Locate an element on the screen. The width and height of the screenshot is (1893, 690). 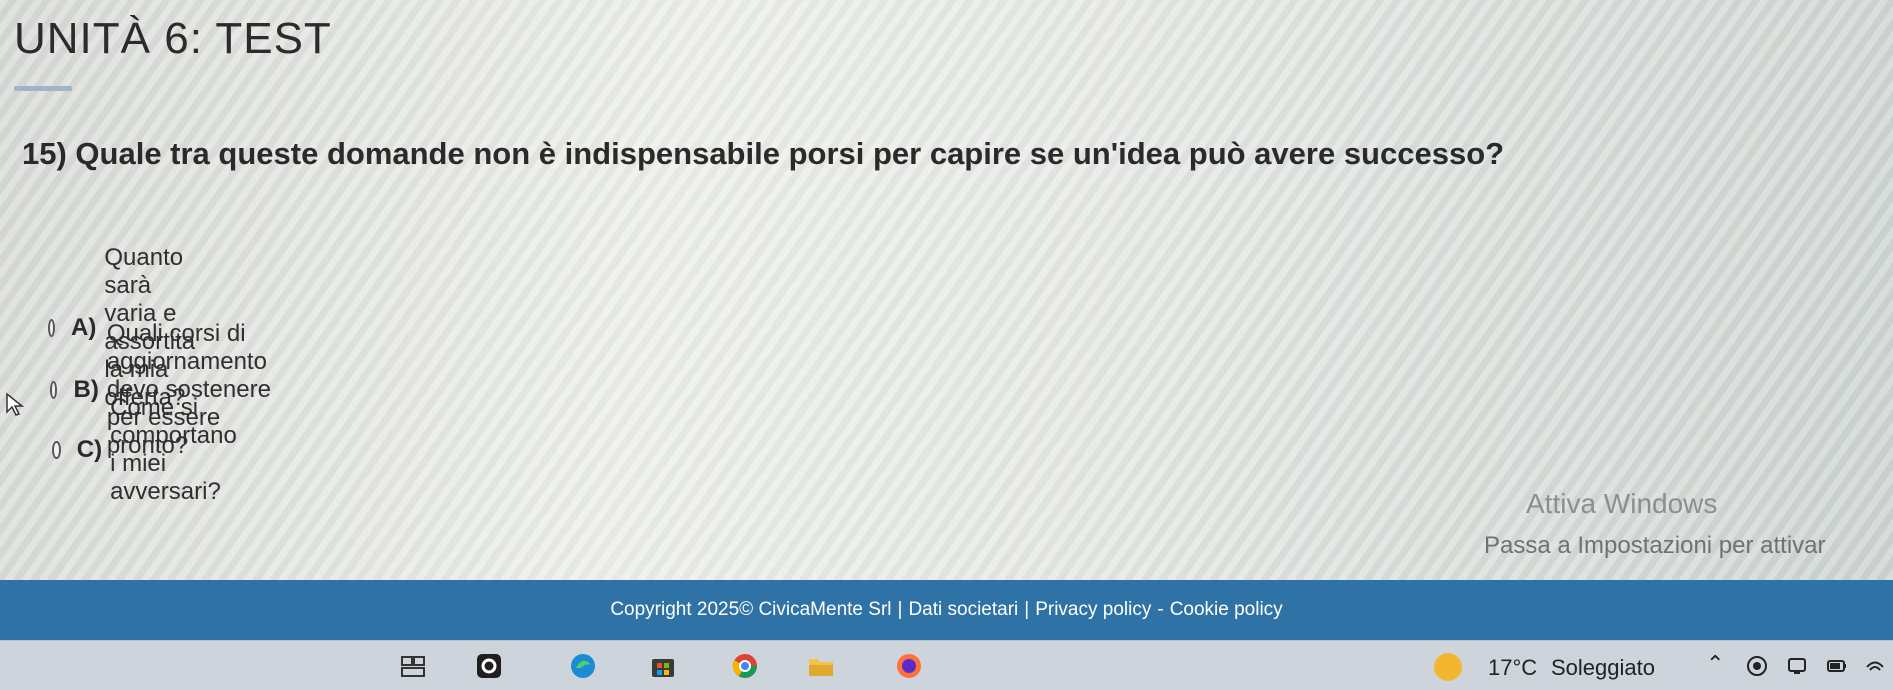
tray-wifi-icon is located at coordinates (1875, 666).